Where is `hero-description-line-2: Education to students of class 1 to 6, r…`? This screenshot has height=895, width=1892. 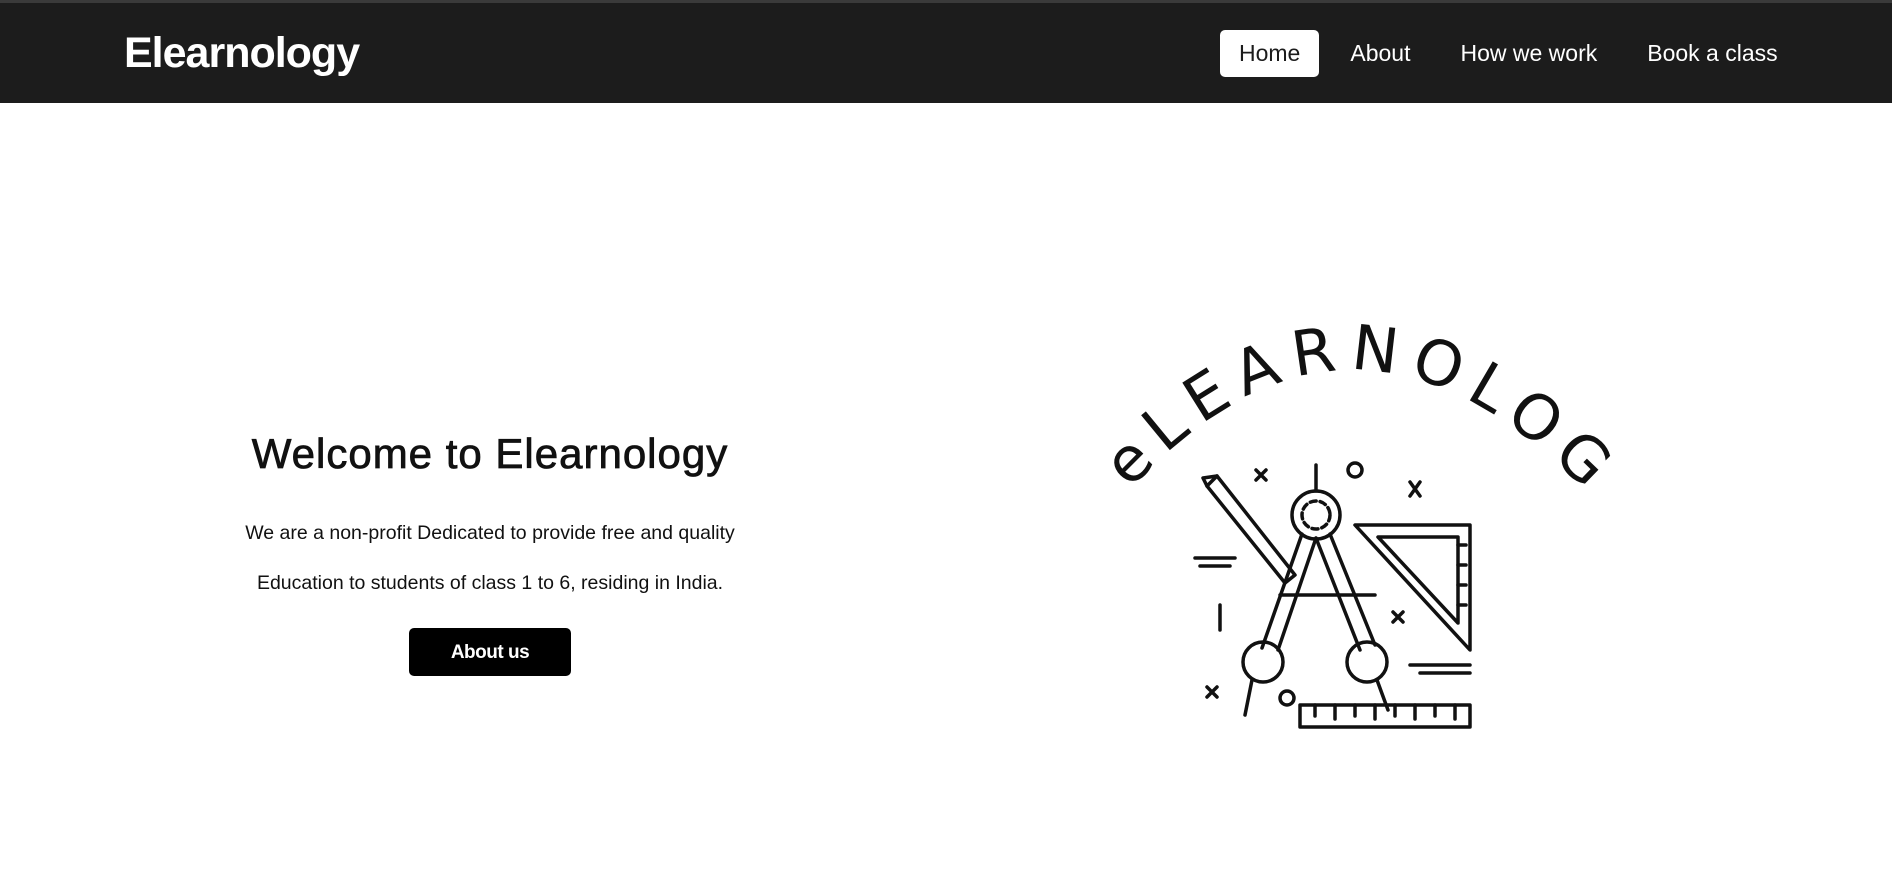
hero-description-line-2: Education to students of class 1 to 6, r… is located at coordinates (490, 583).